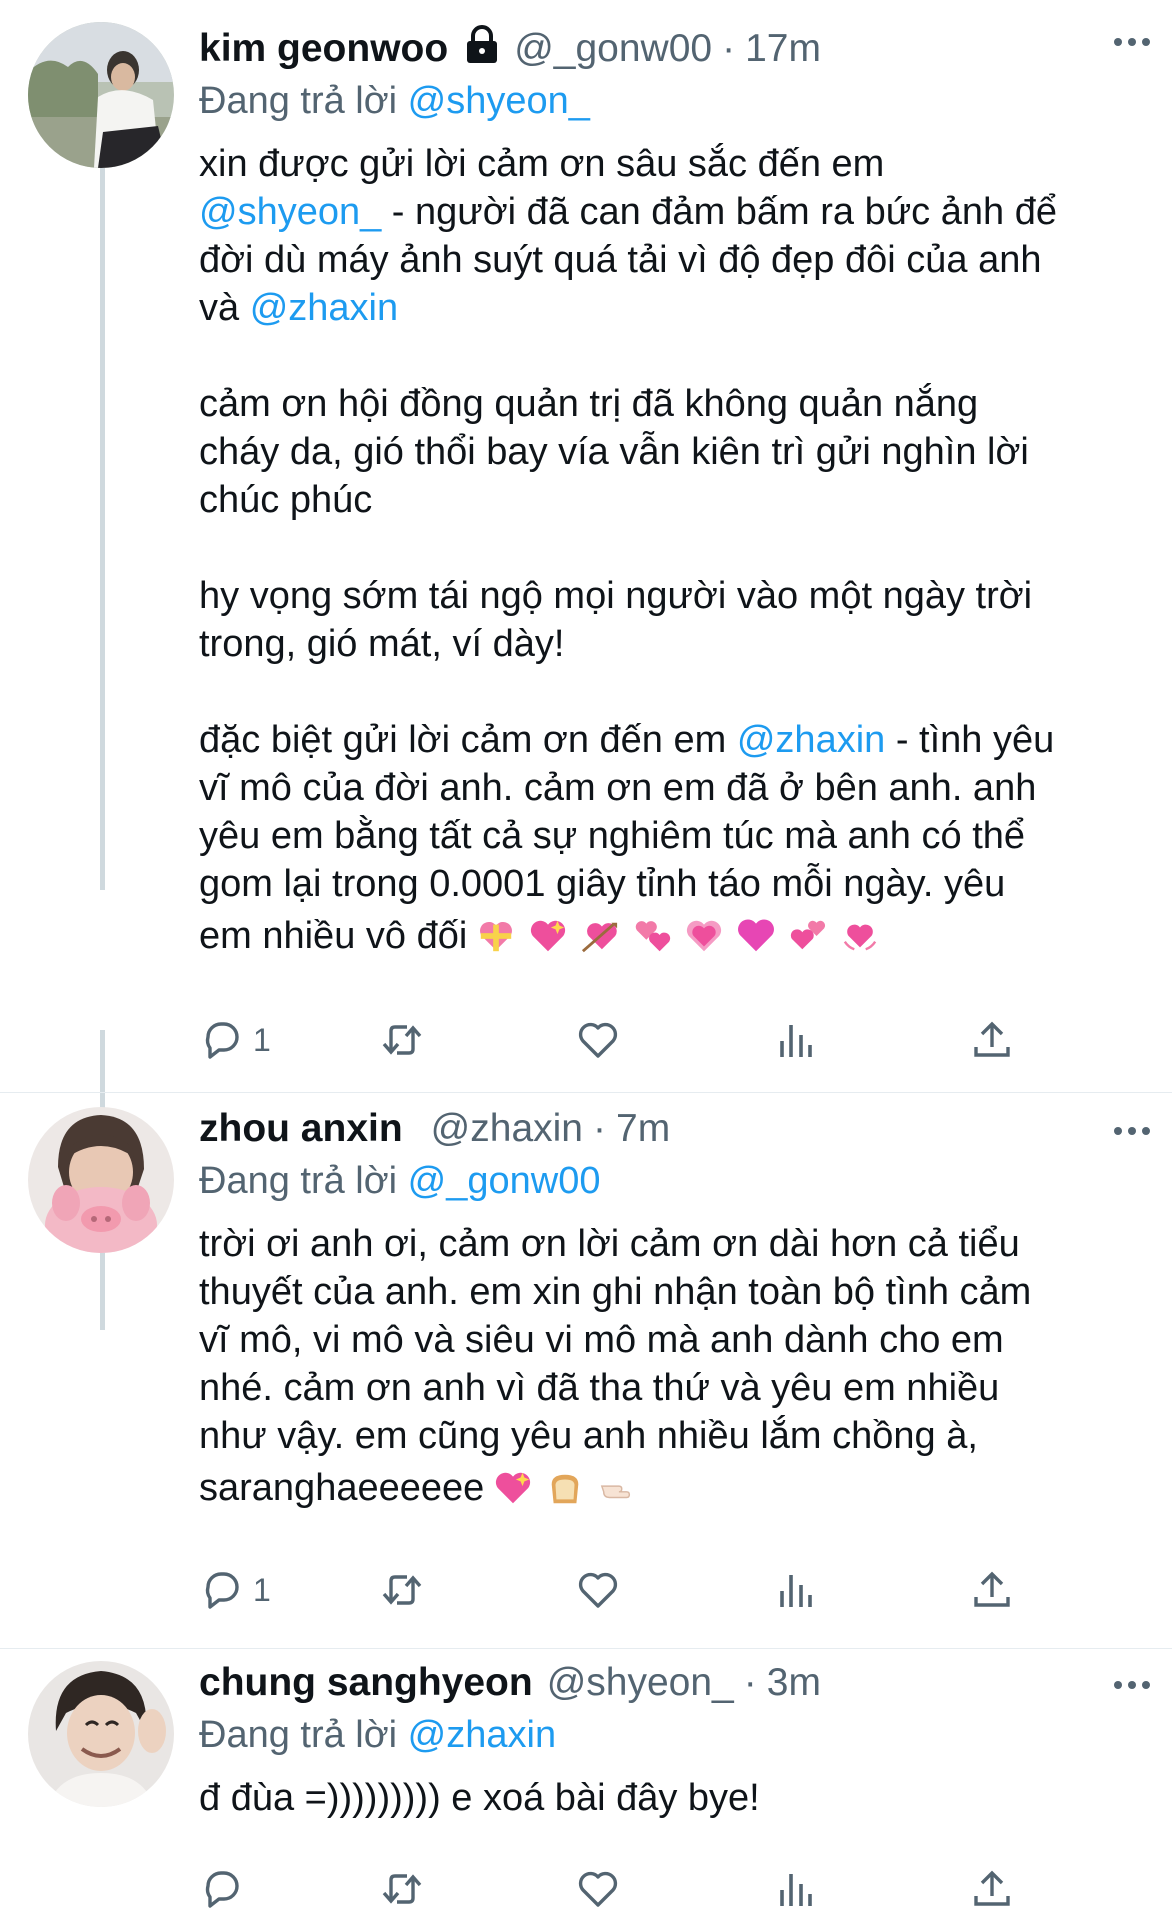  What do you see at coordinates (600, 936) in the screenshot?
I see `heart-arrow-icon` at bounding box center [600, 936].